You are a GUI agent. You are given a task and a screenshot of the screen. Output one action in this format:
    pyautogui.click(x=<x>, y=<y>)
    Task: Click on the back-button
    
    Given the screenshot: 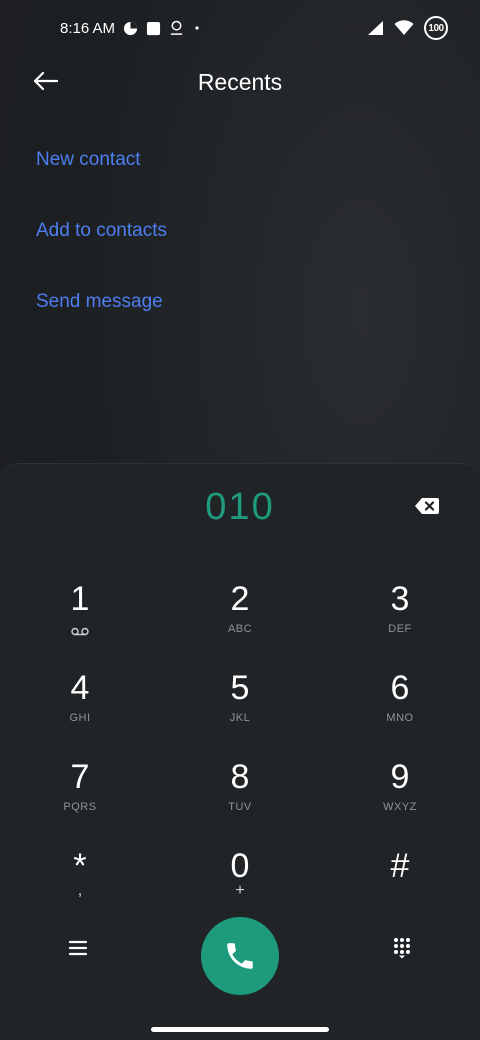 What is the action you would take?
    pyautogui.click(x=45, y=81)
    